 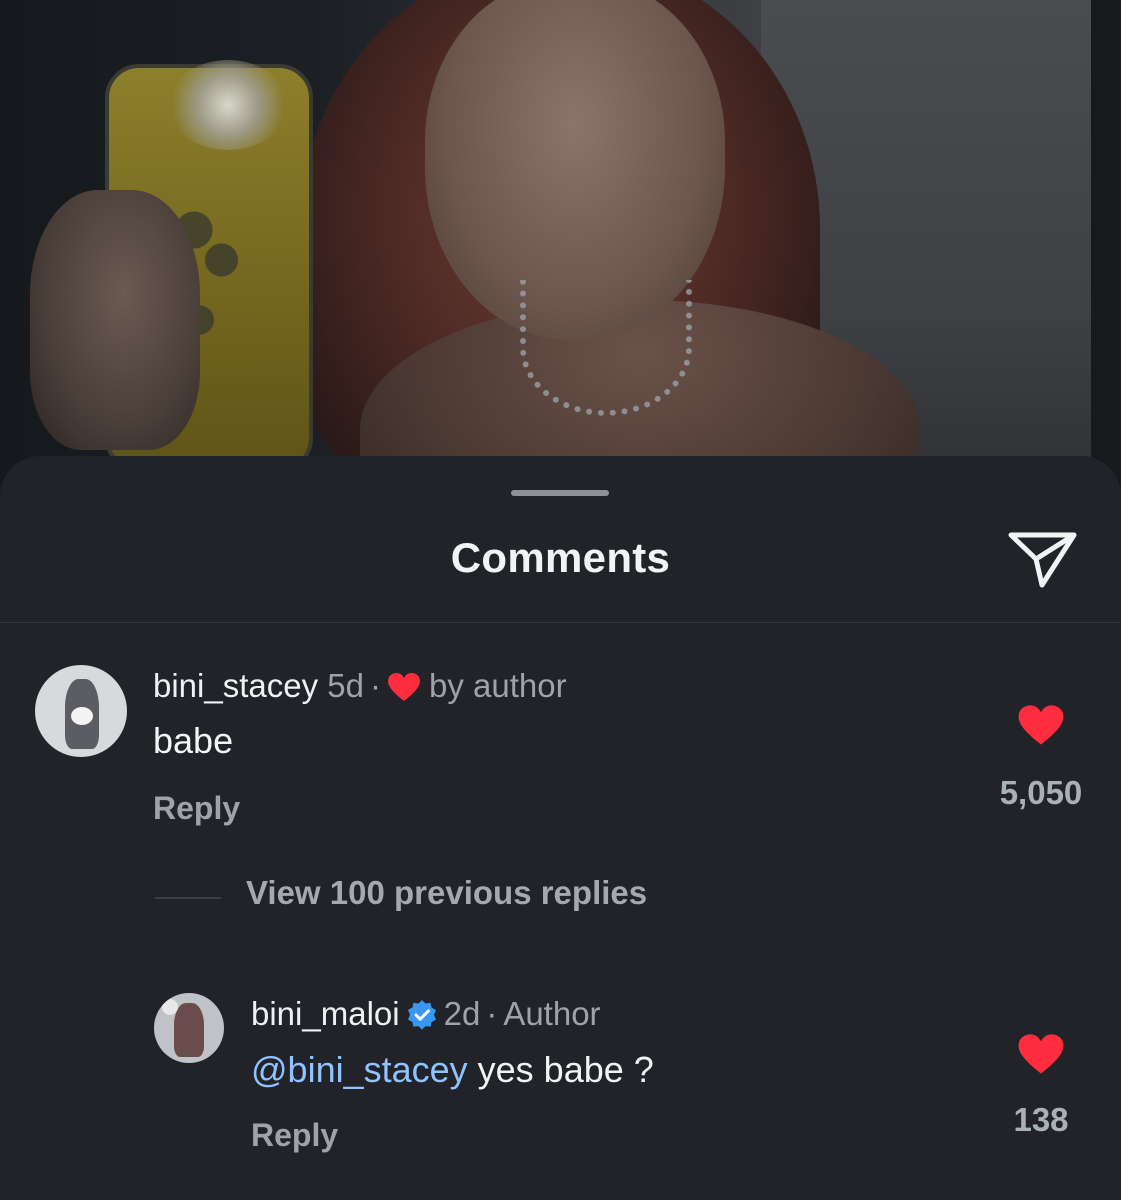 I want to click on paper-plane-icon, so click(x=1042, y=560).